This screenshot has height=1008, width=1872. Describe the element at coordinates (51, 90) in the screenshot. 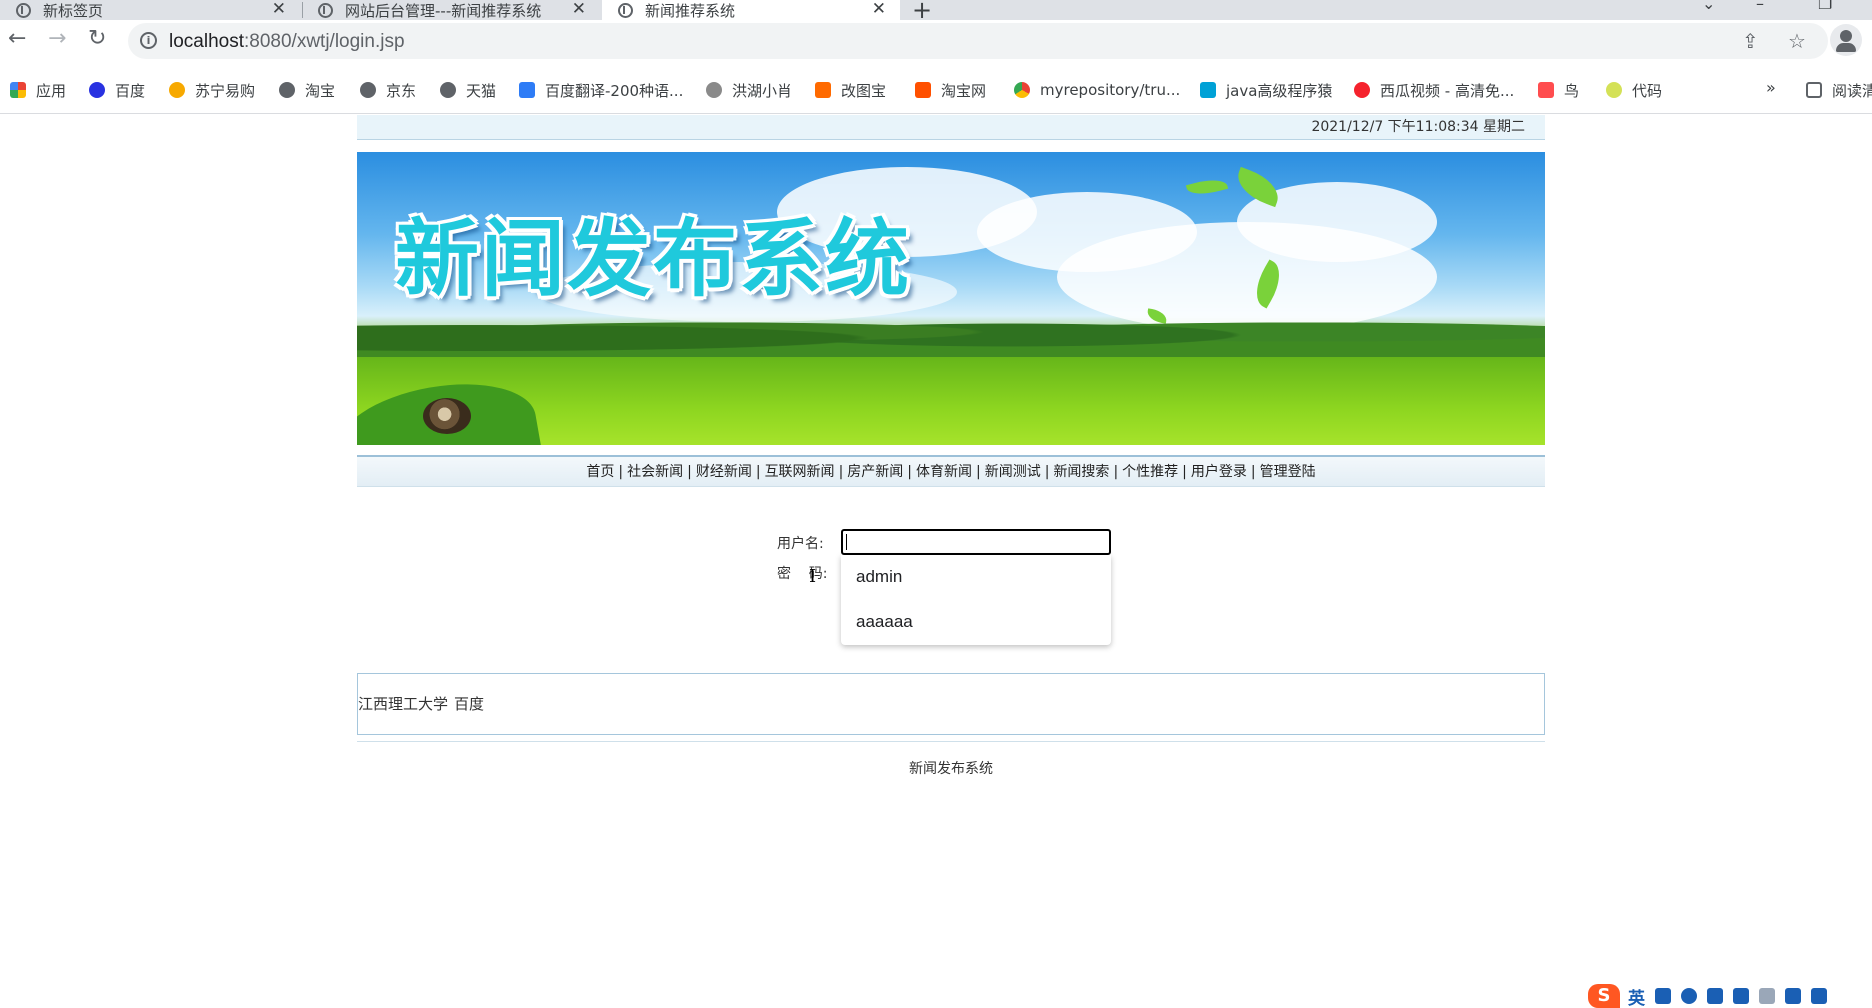

I see `bookmark-label: 应用` at that location.